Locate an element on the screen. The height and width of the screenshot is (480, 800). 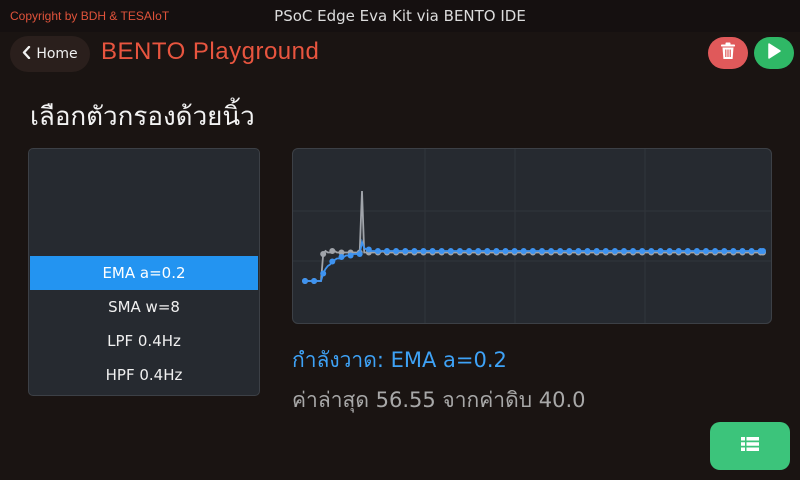
app-title: BENTO Playground is located at coordinates (210, 51).